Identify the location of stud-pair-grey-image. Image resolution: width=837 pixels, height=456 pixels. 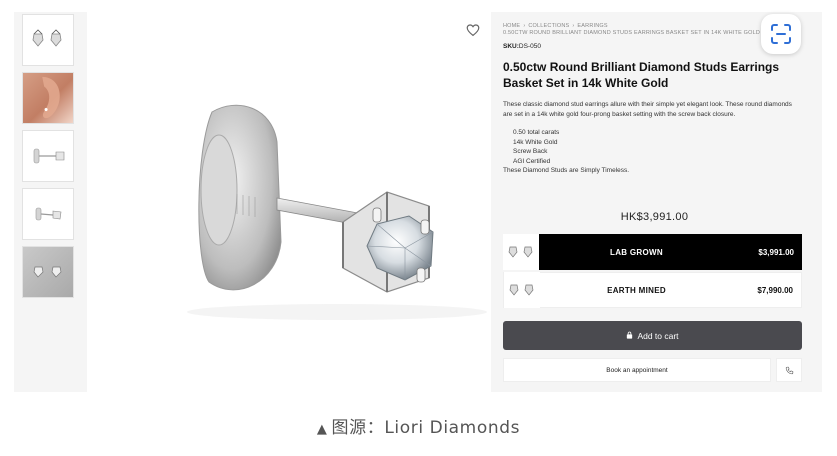
(47, 272).